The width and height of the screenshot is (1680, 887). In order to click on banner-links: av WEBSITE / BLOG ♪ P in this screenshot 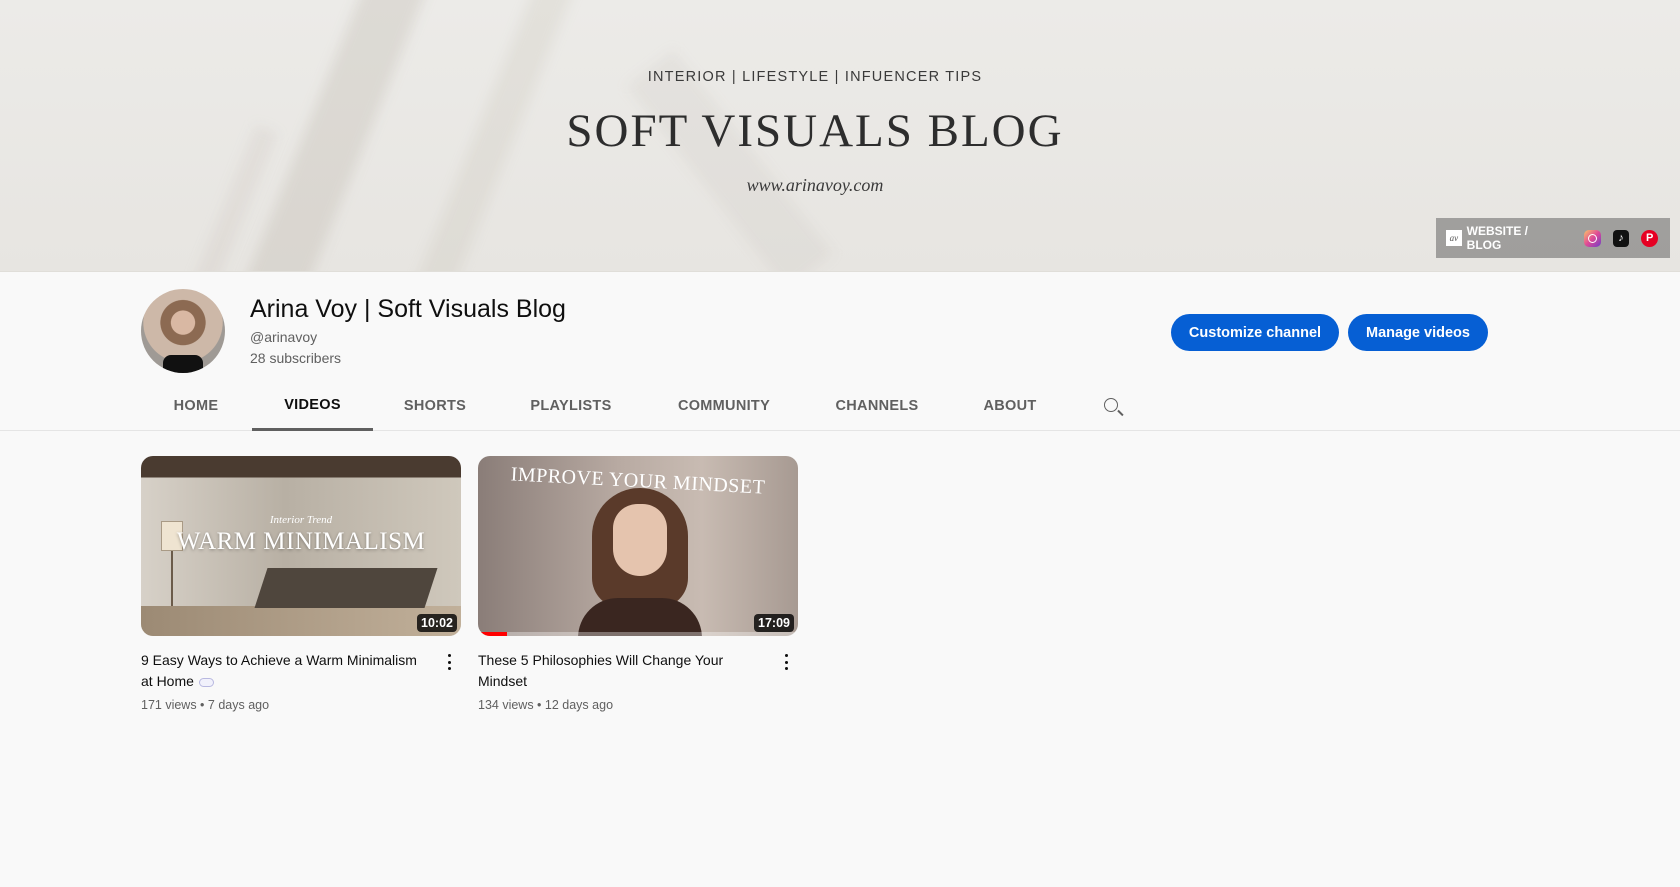, I will do `click(1553, 238)`.